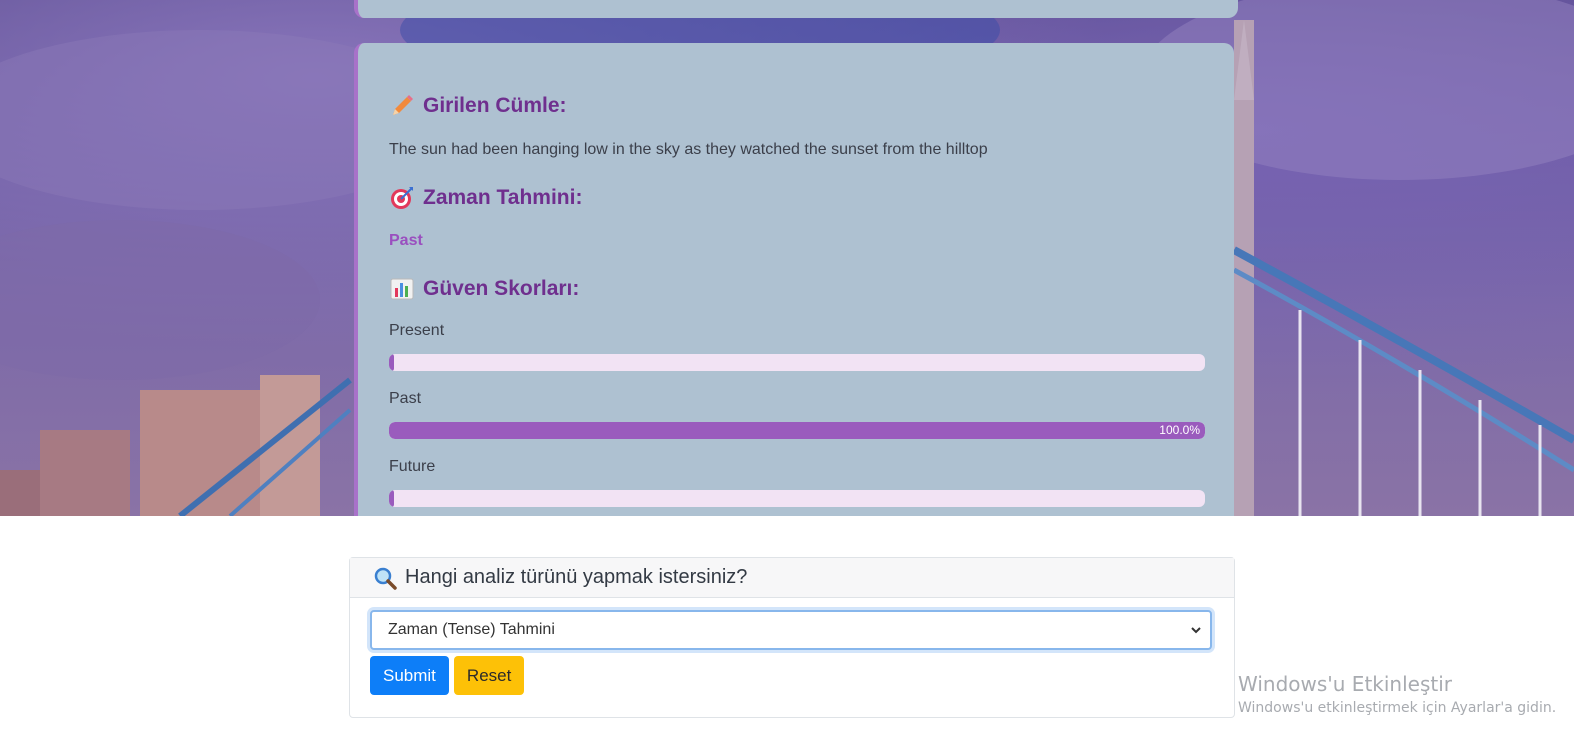  What do you see at coordinates (795, 289) in the screenshot?
I see `scores-section-title: Güven Skorları:` at bounding box center [795, 289].